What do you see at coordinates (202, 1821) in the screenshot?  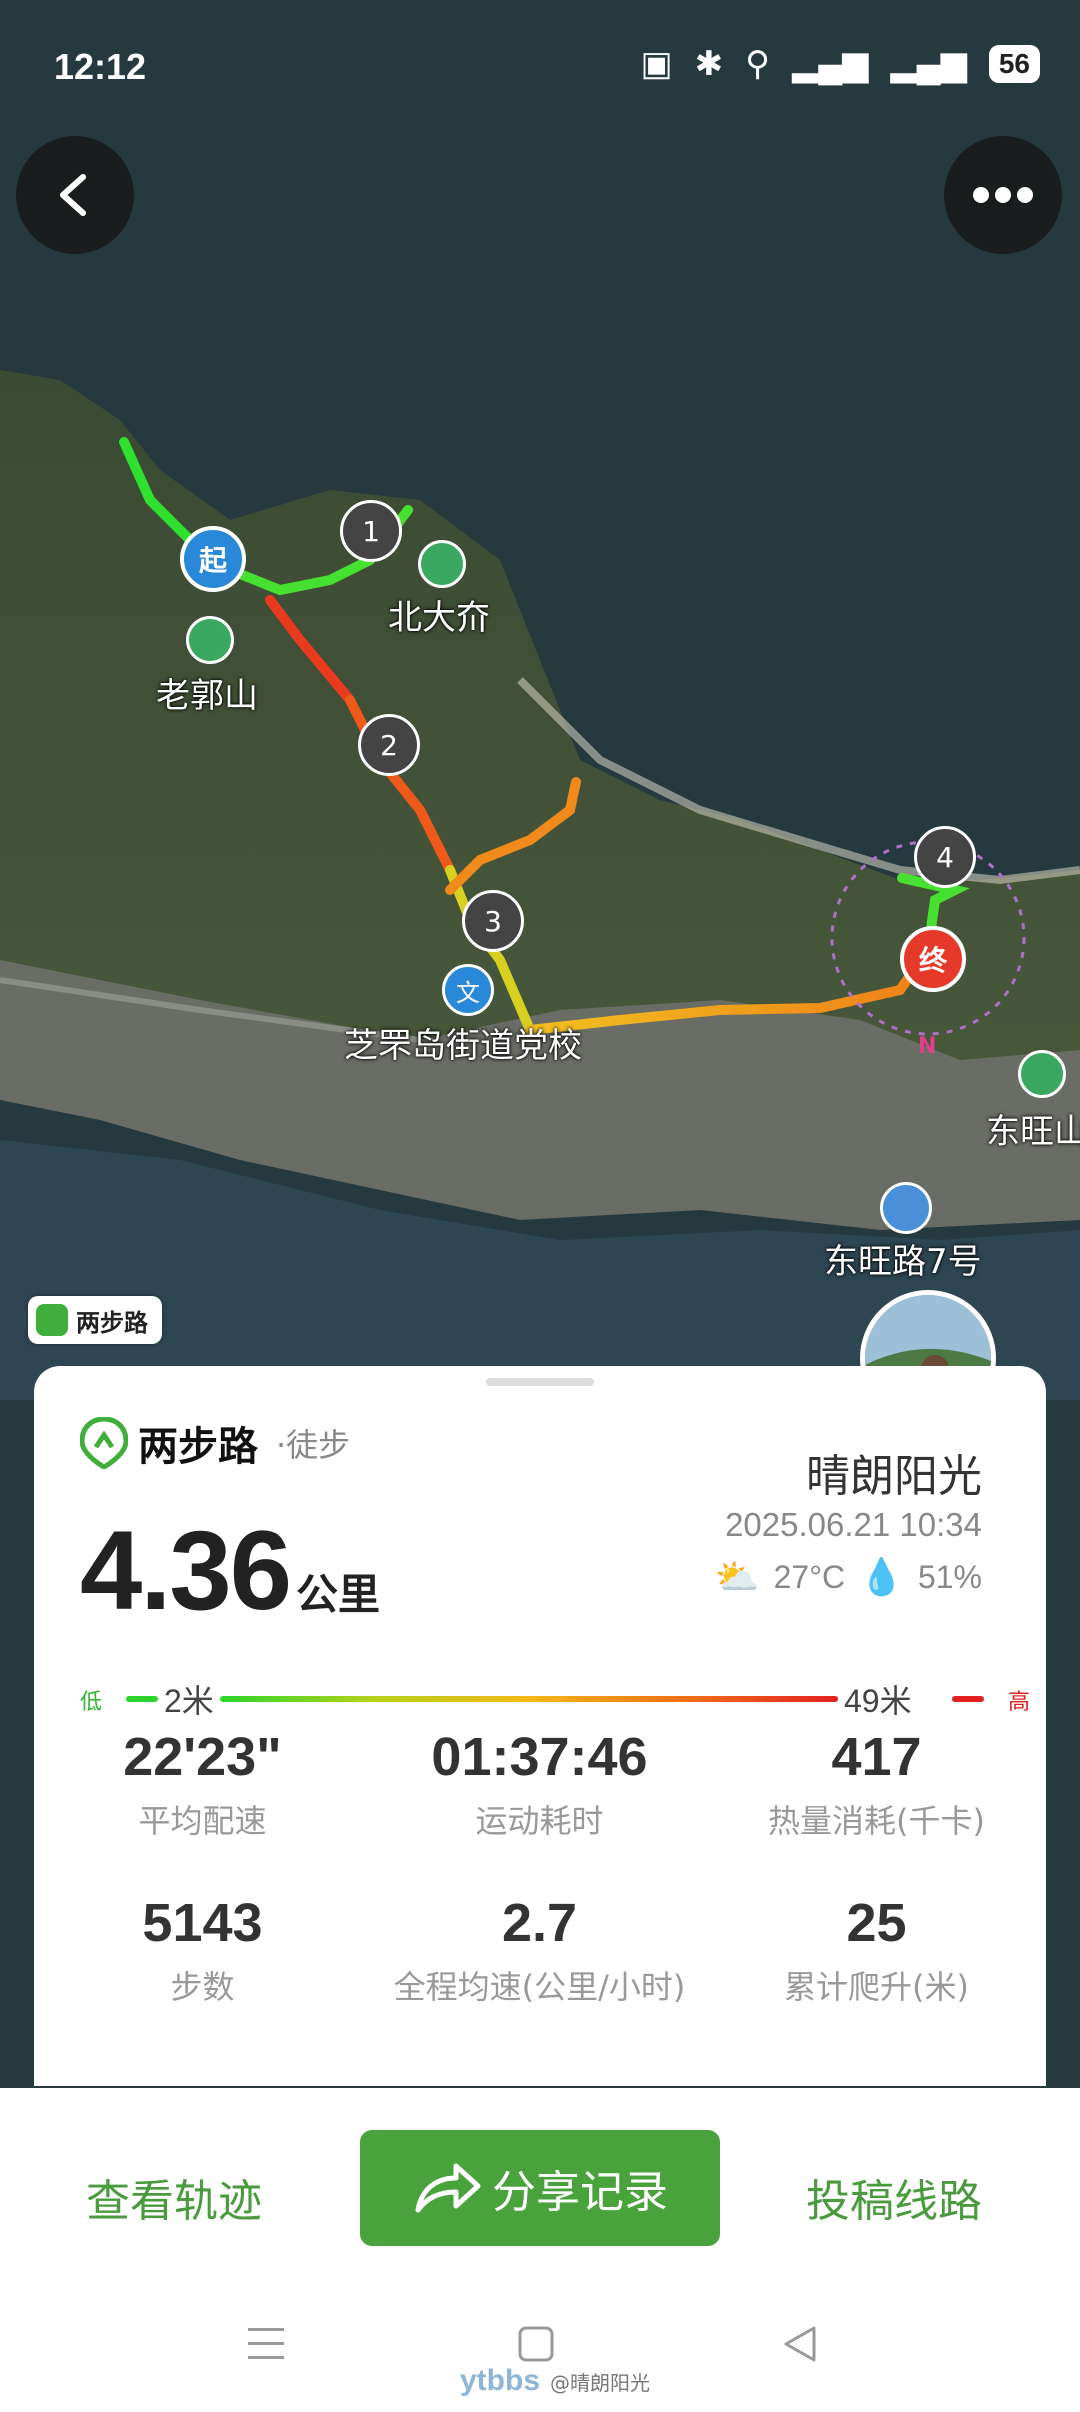 I see `stat-label: 平均配速` at bounding box center [202, 1821].